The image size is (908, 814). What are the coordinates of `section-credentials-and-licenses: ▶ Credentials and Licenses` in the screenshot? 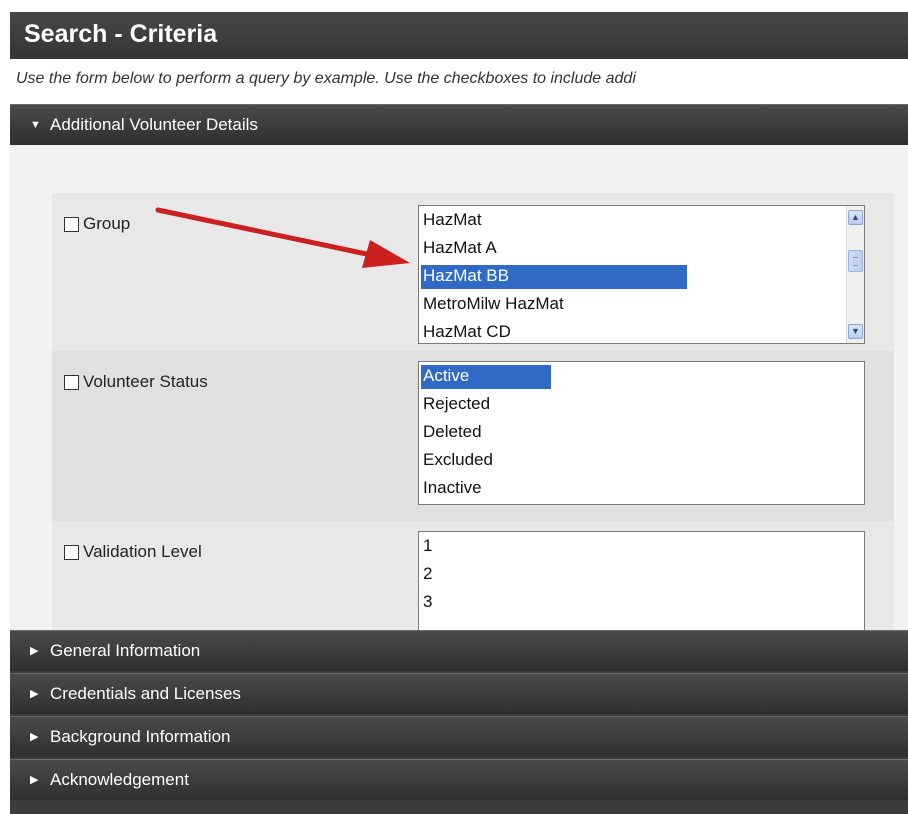 It's located at (459, 693).